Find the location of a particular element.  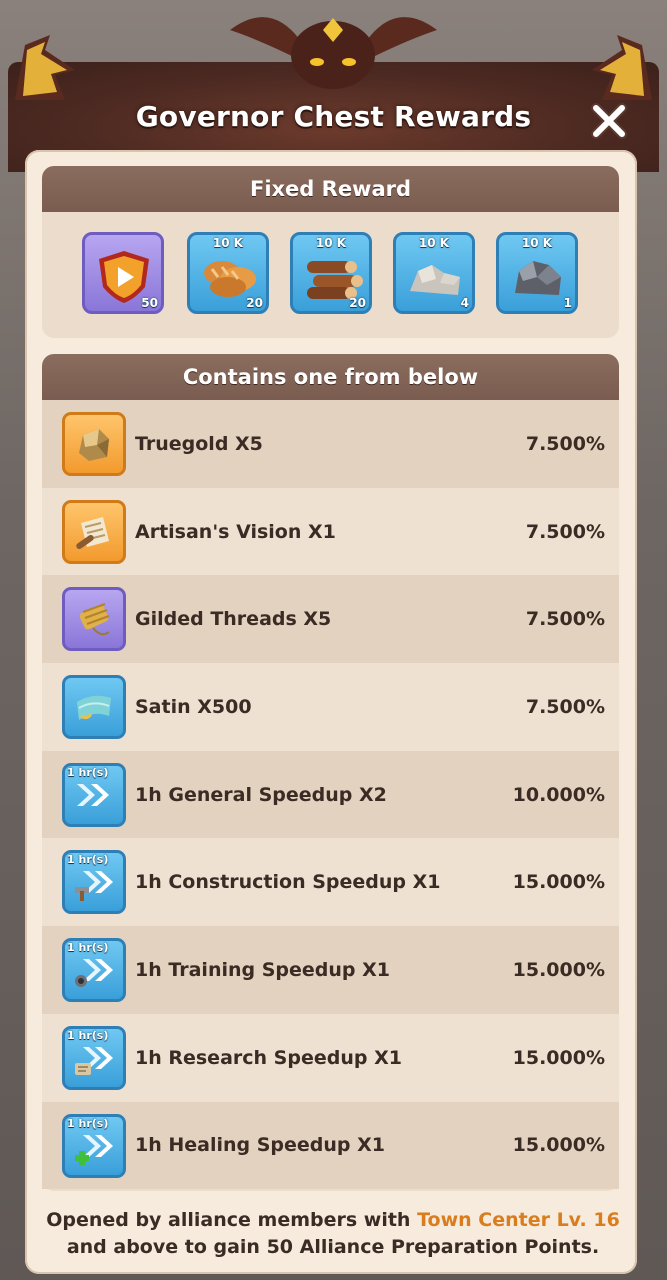

contains-heading: Contains one from below is located at coordinates (330, 377).